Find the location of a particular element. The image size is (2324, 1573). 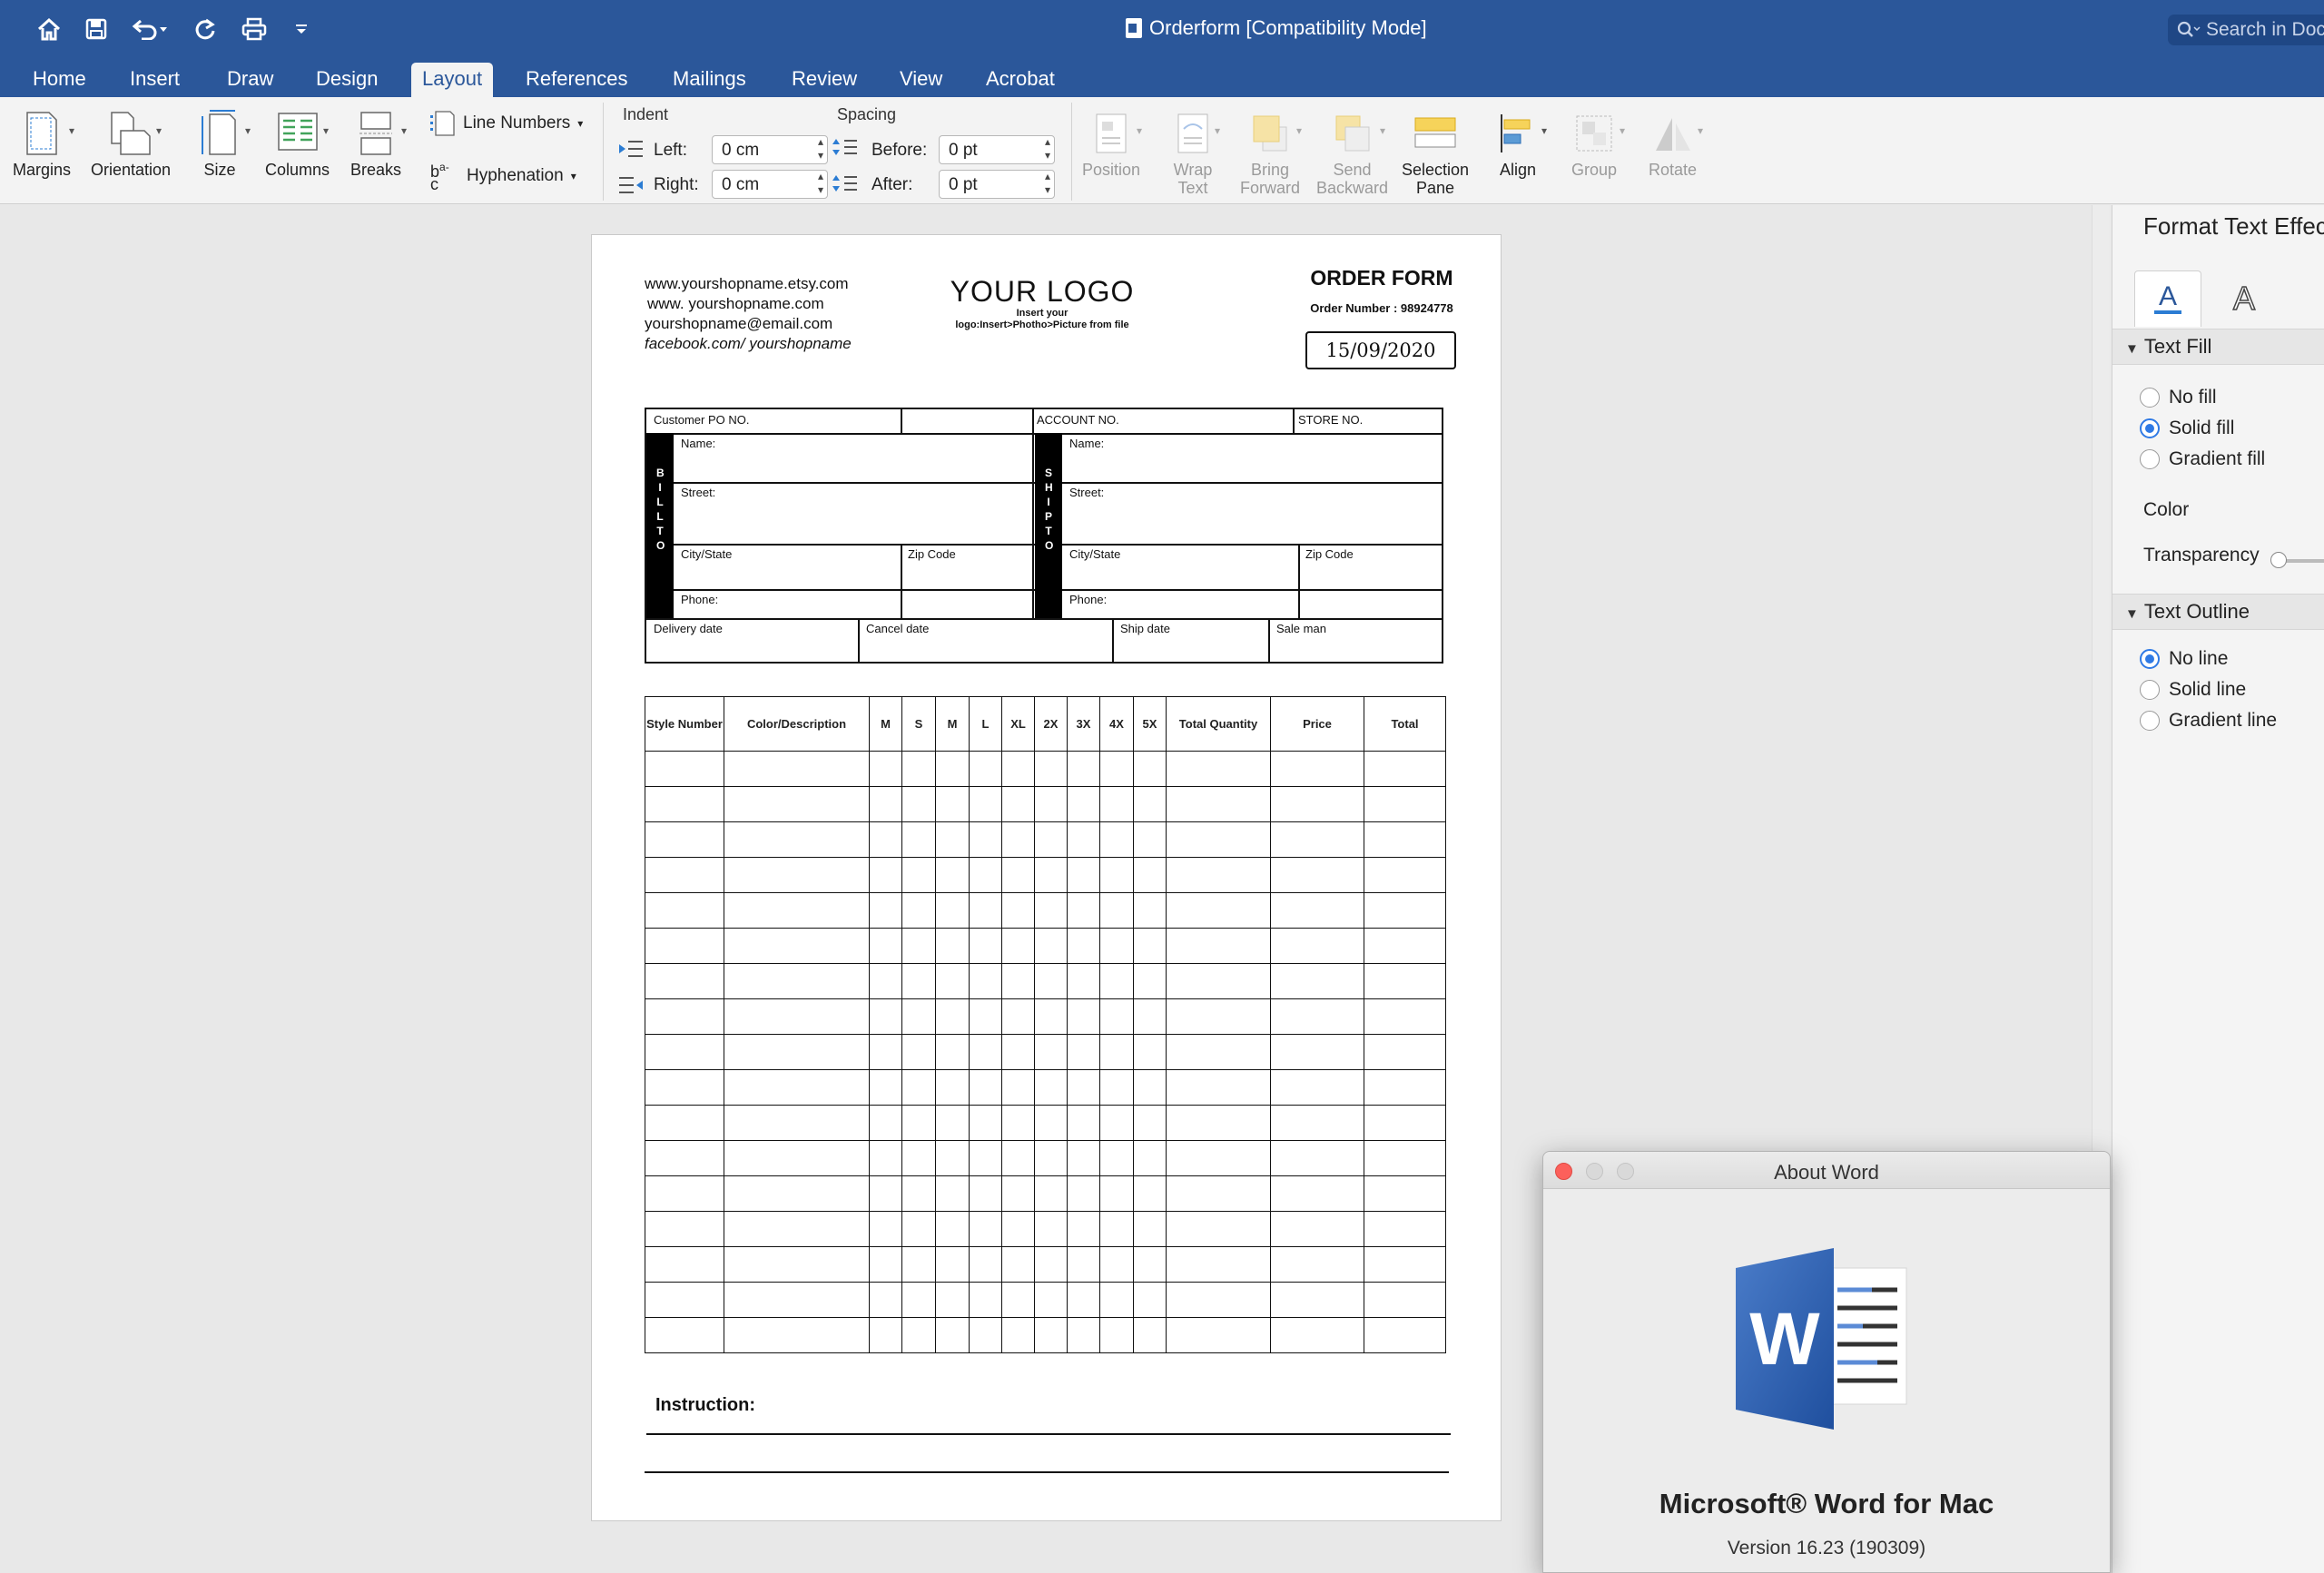

indent-left-input: 0 cm is located at coordinates (770, 150).